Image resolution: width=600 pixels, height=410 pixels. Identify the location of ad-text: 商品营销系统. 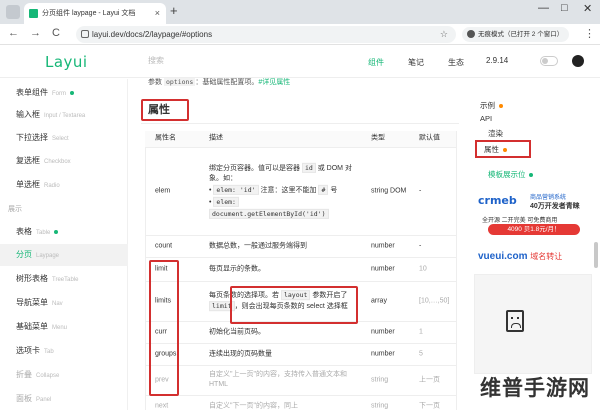
(548, 198).